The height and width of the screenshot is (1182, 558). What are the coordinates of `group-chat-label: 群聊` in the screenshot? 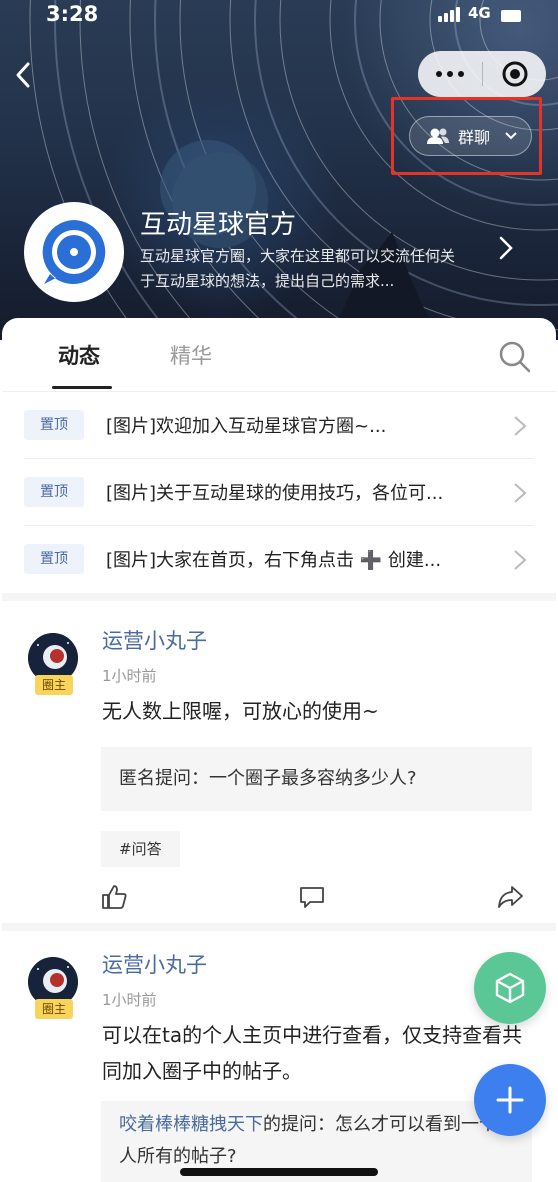 It's located at (474, 137).